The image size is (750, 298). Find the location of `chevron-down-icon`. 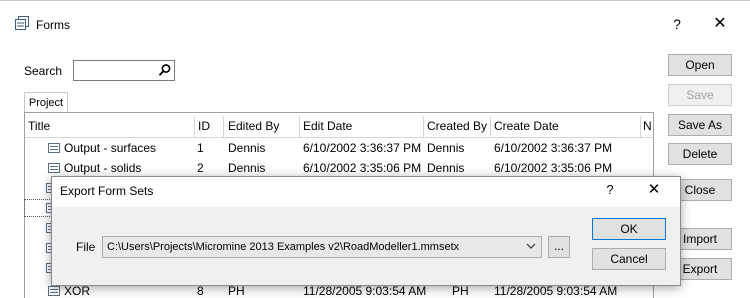

chevron-down-icon is located at coordinates (531, 246).